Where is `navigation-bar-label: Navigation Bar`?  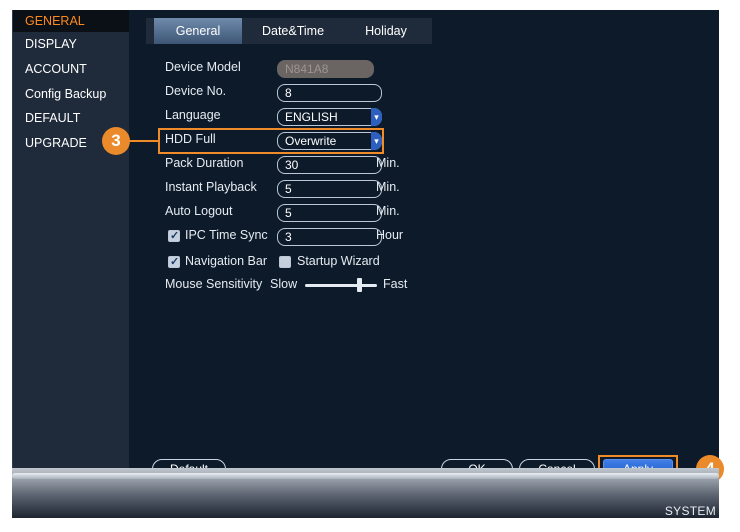 navigation-bar-label: Navigation Bar is located at coordinates (226, 261).